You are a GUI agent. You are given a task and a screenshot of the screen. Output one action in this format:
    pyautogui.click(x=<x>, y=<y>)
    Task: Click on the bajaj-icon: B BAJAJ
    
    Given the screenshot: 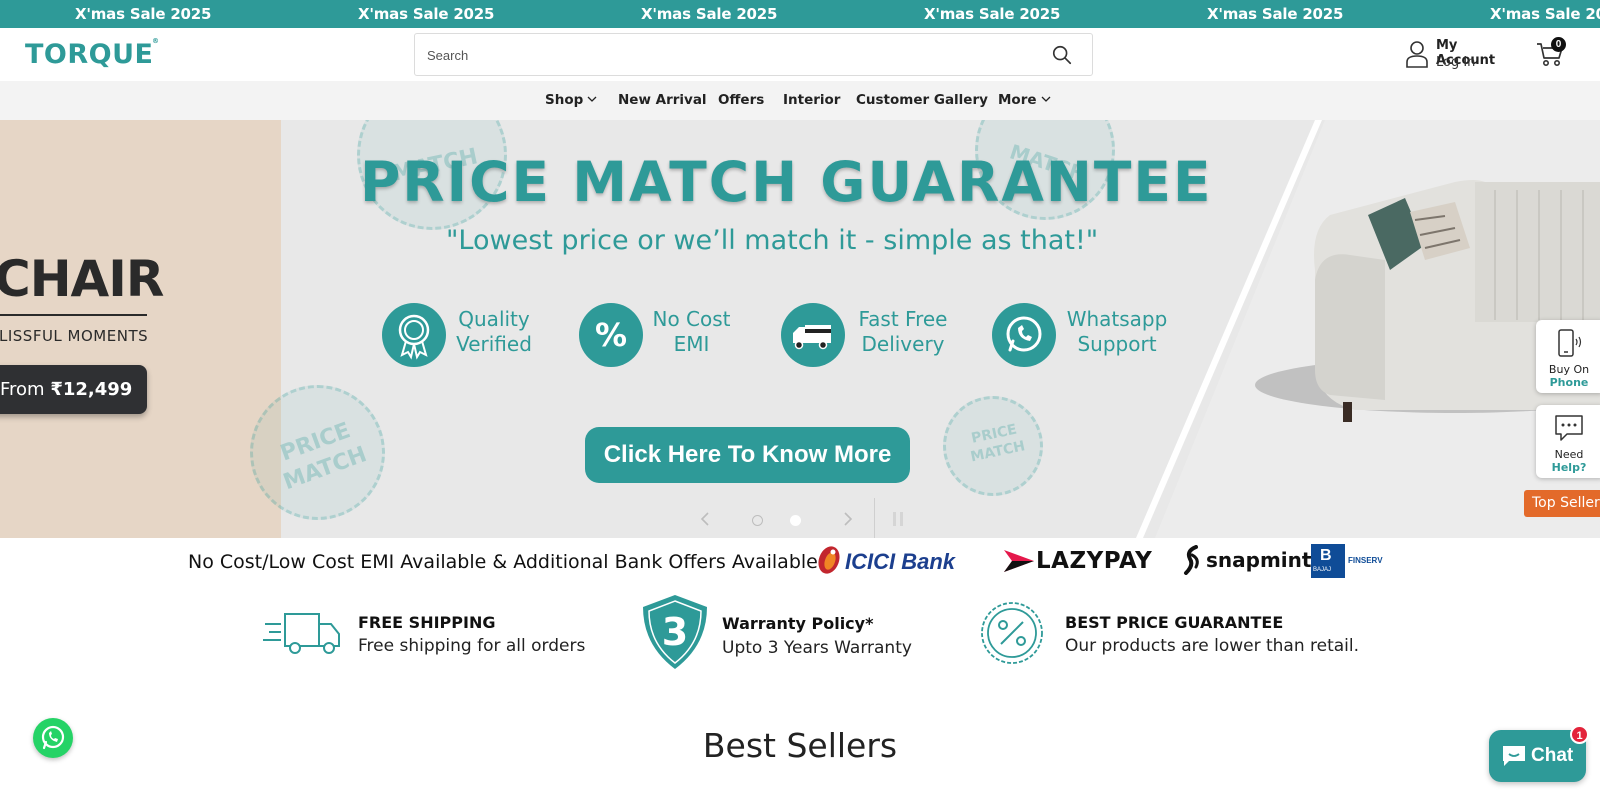 What is the action you would take?
    pyautogui.click(x=1328, y=561)
    